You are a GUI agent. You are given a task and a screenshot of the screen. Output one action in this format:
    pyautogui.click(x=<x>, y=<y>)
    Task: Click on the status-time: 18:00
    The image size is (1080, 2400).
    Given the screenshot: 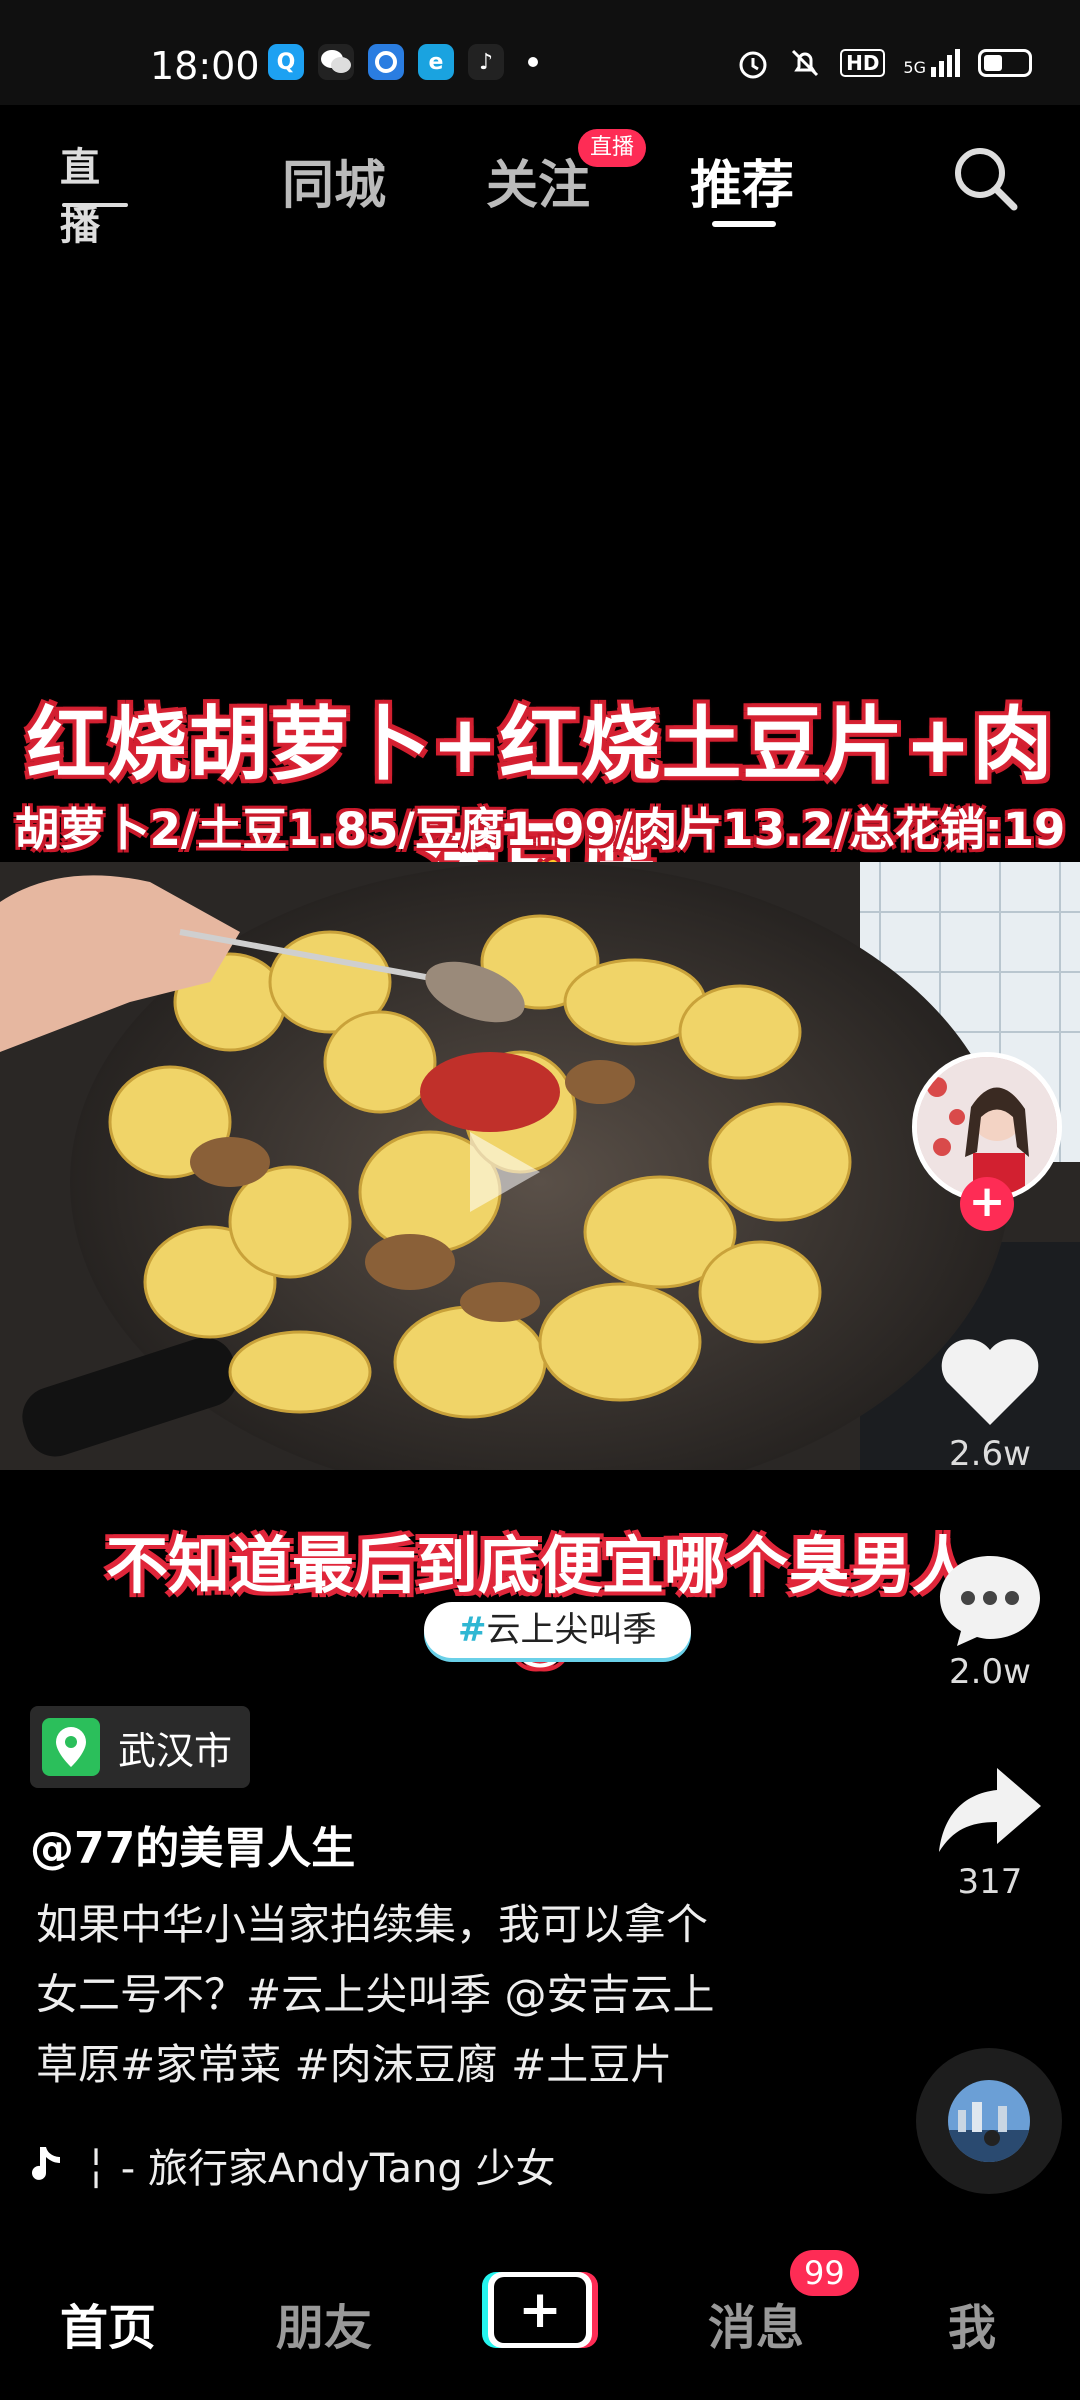 What is the action you would take?
    pyautogui.click(x=205, y=66)
    